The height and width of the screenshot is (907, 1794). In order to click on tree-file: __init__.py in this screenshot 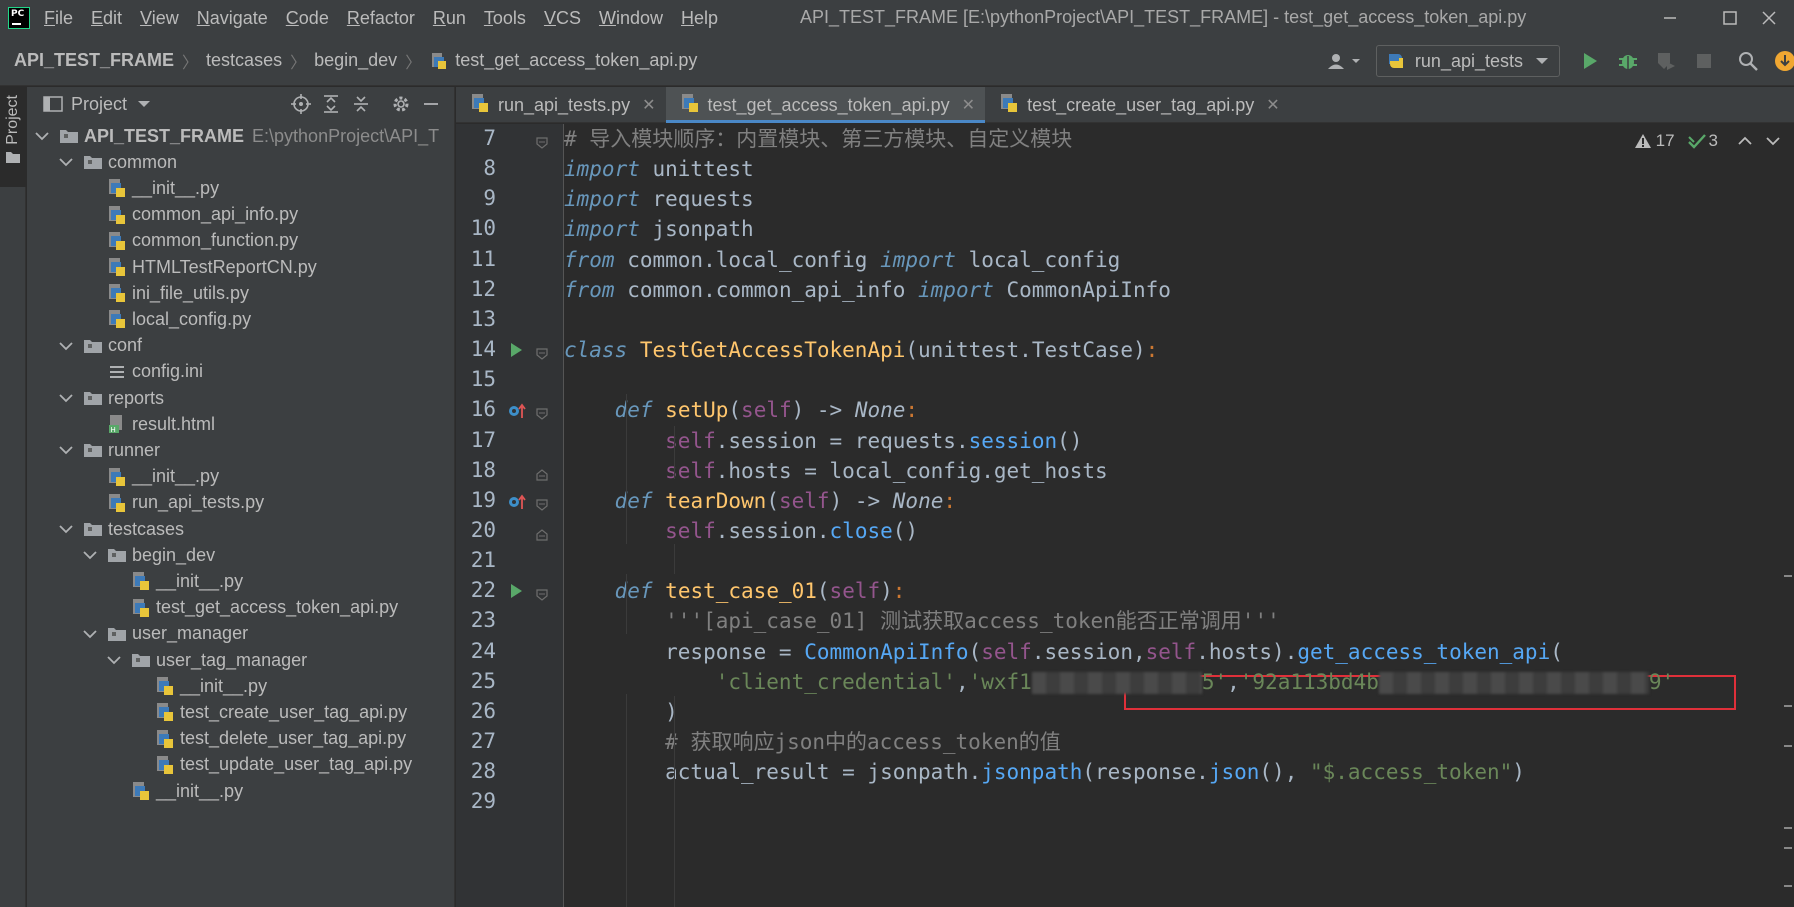, I will do `click(187, 791)`.